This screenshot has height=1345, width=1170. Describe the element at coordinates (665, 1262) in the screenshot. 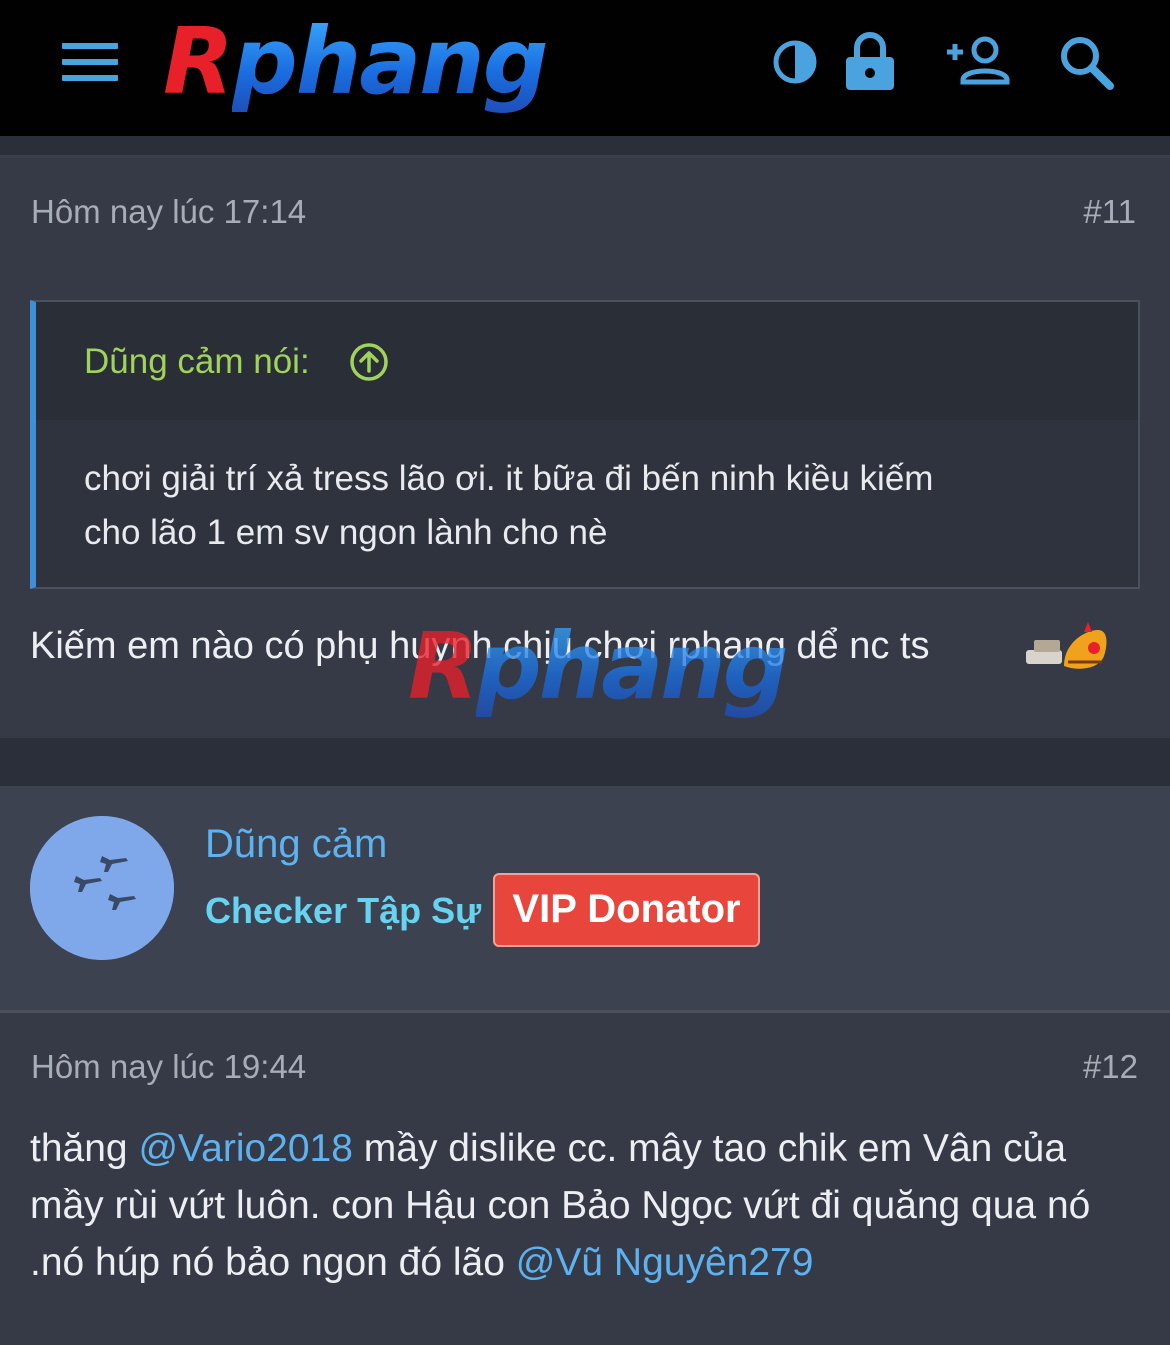

I see `mention-link: @Vũ Nguyên279` at that location.